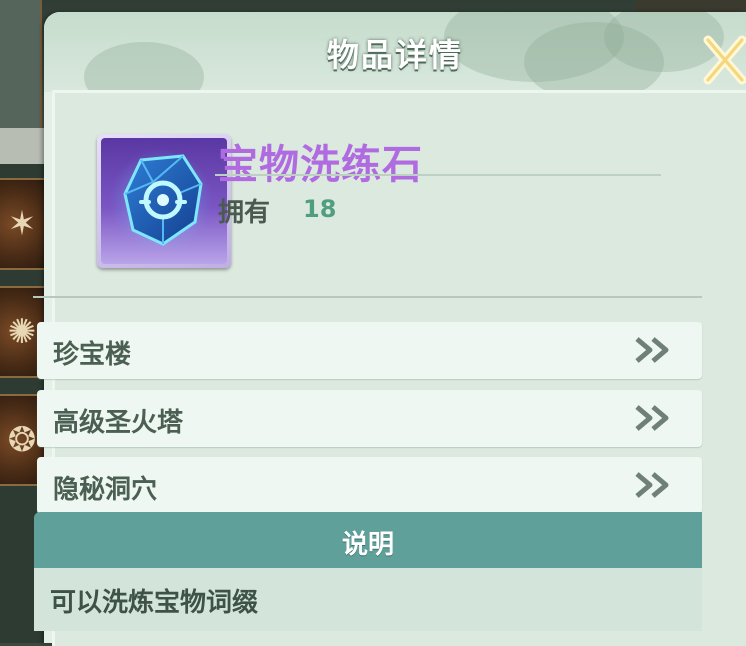 Image resolution: width=746 pixels, height=646 pixels. Describe the element at coordinates (369, 418) in the screenshot. I see `source-row-gaoji-shenghuota: 高级圣火塔` at that location.